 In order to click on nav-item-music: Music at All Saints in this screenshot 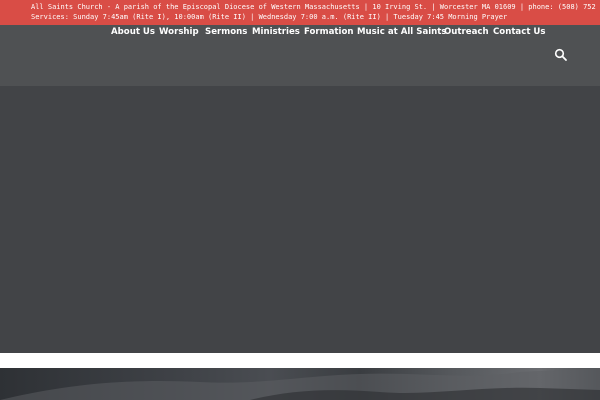, I will do `click(402, 32)`.